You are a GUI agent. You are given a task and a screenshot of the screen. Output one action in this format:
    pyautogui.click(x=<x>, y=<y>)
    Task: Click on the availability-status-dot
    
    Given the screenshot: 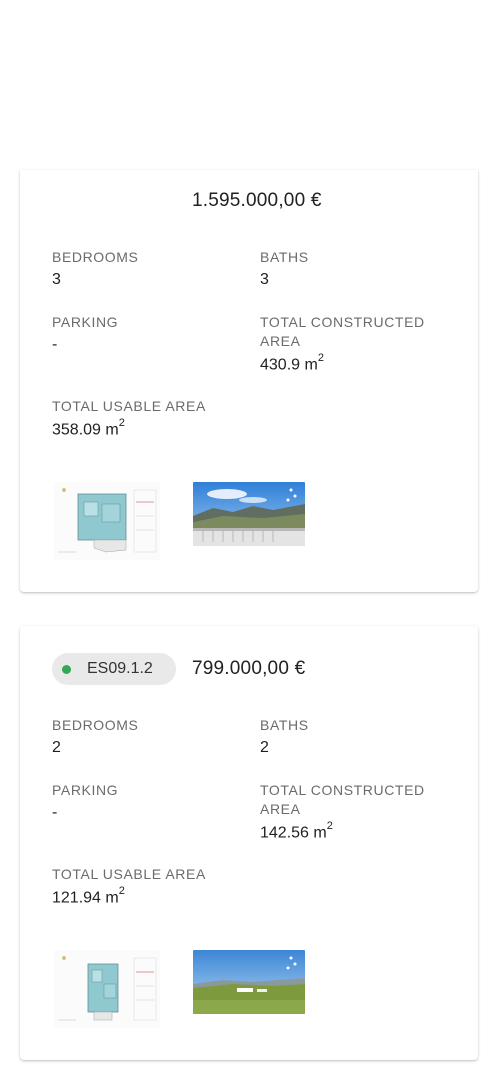 What is the action you would take?
    pyautogui.click(x=66, y=669)
    